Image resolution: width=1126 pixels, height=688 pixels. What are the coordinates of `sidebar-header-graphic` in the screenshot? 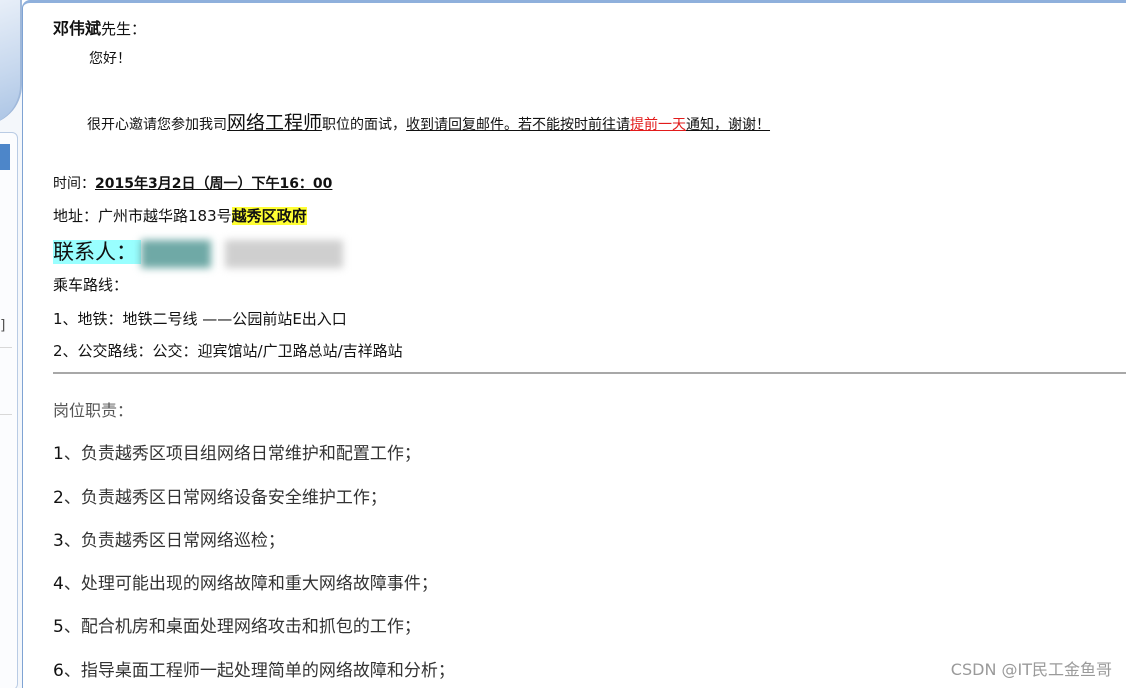 It's located at (11, 62).